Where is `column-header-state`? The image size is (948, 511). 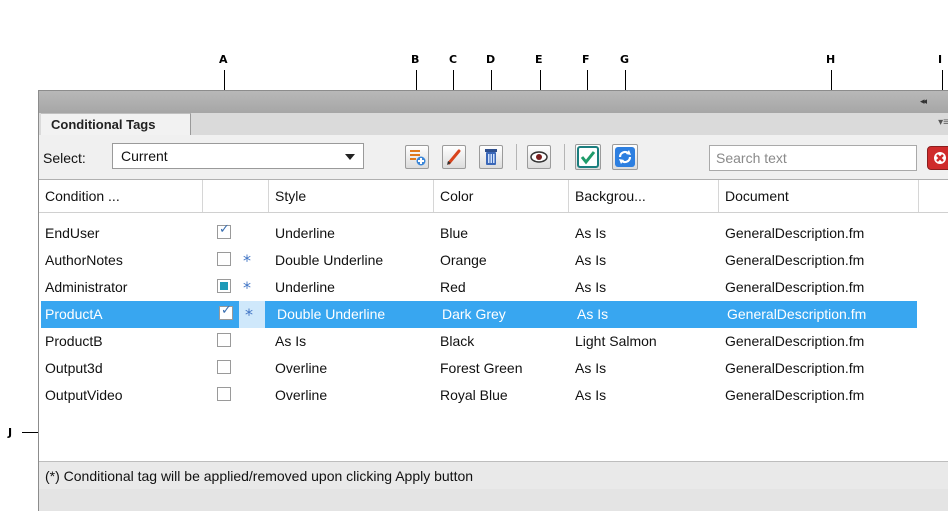 column-header-state is located at coordinates (236, 196).